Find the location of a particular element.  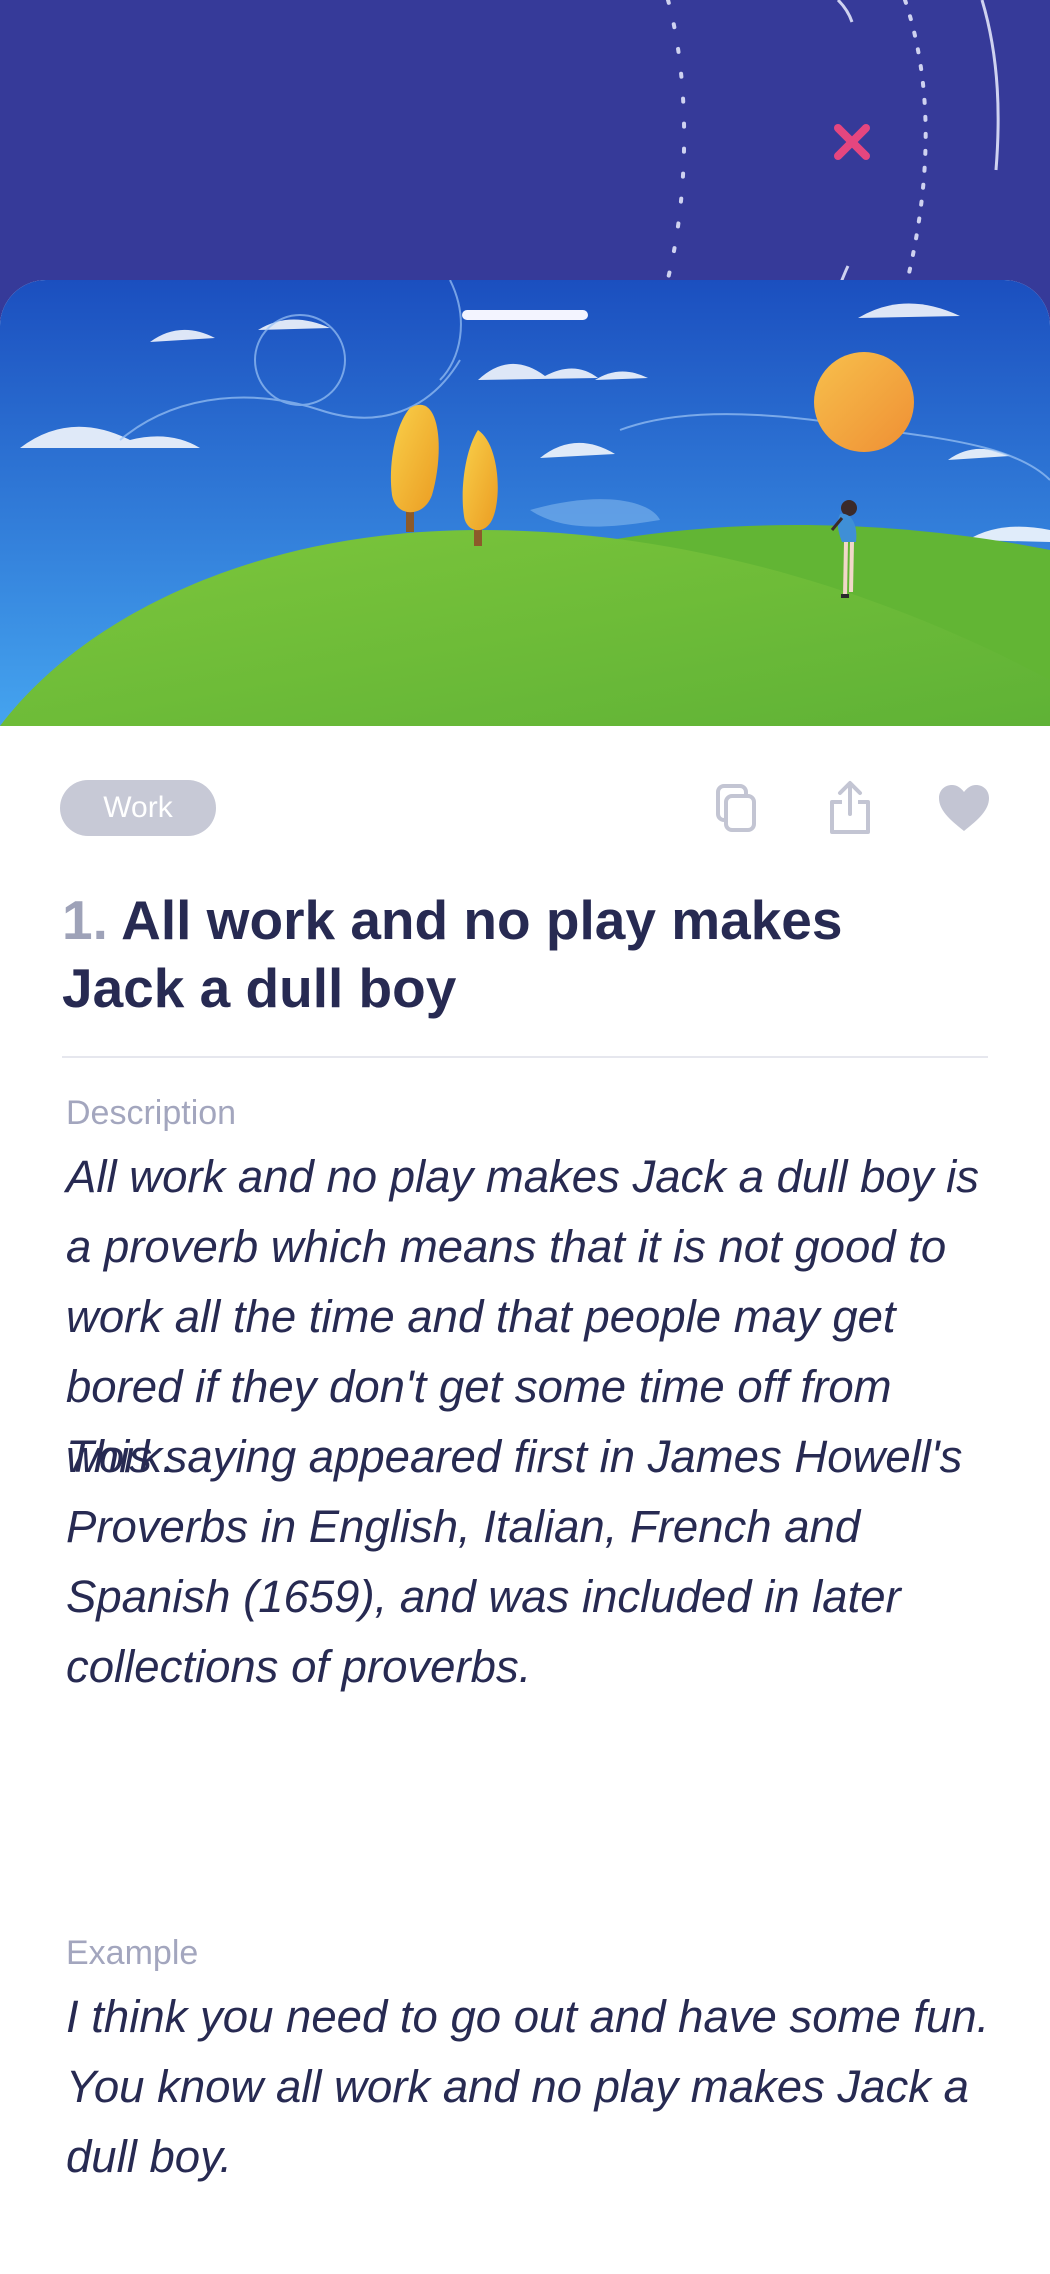

proverb-number: 1. is located at coordinates (85, 920).